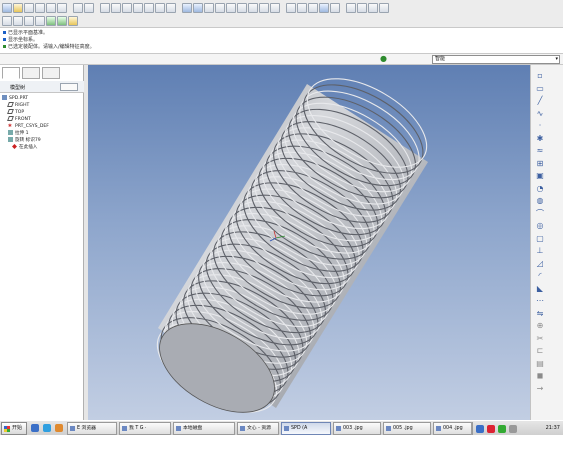  I want to click on message-line: 显示坐标系。, so click(20, 40).